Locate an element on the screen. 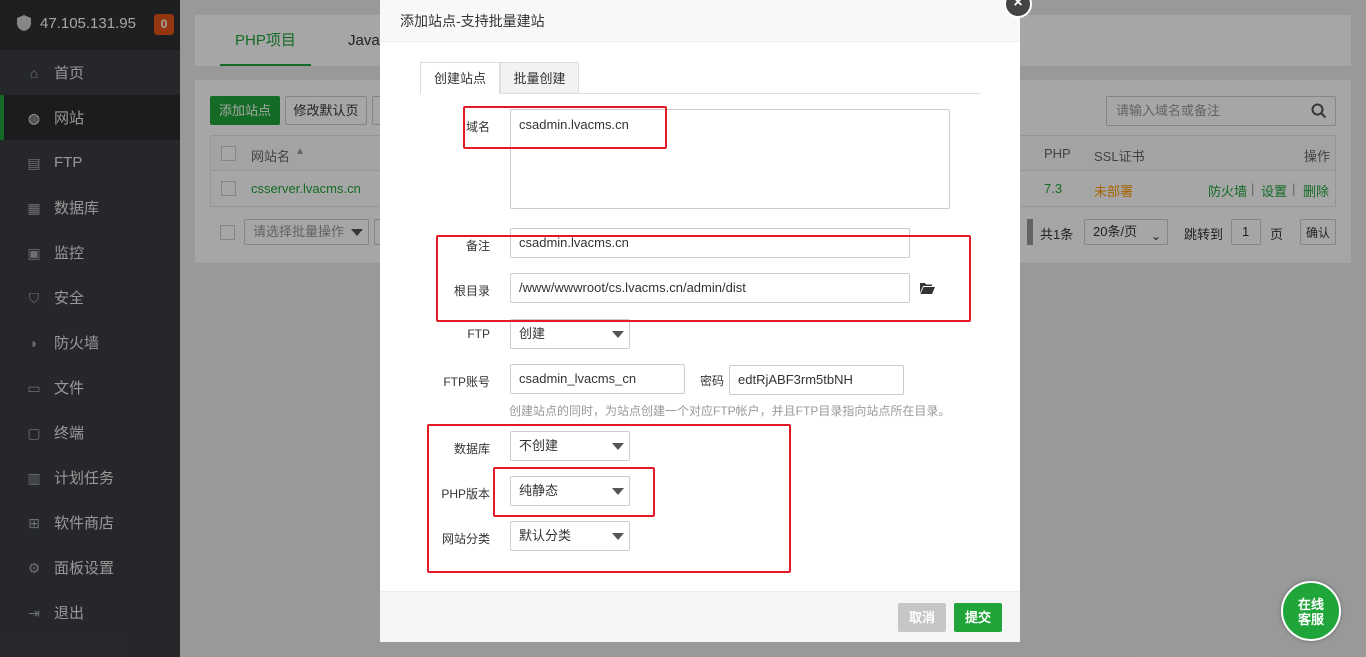 The image size is (1366, 657). tab-batch-create: 批量创建 is located at coordinates (539, 78).